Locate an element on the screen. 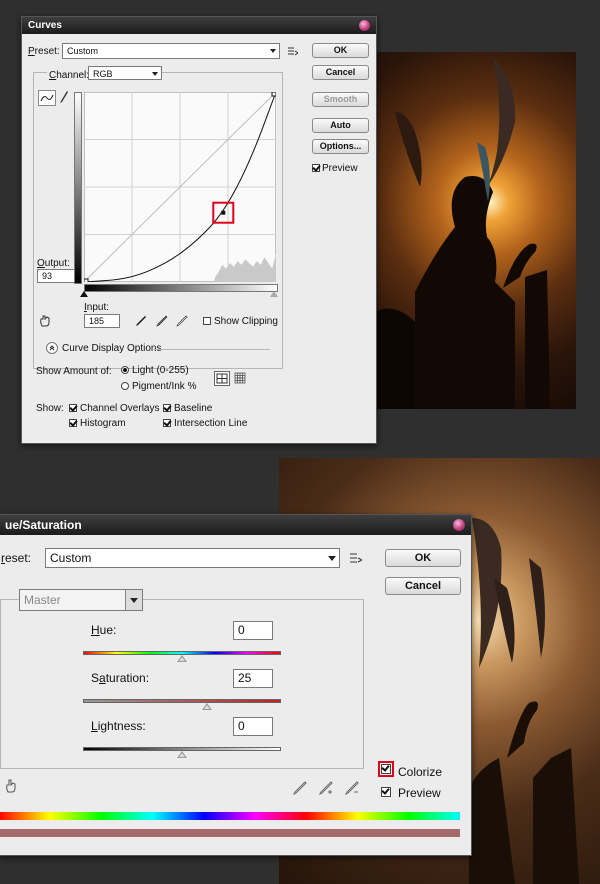 The image size is (600, 884). smooth-button: Smooth is located at coordinates (340, 99).